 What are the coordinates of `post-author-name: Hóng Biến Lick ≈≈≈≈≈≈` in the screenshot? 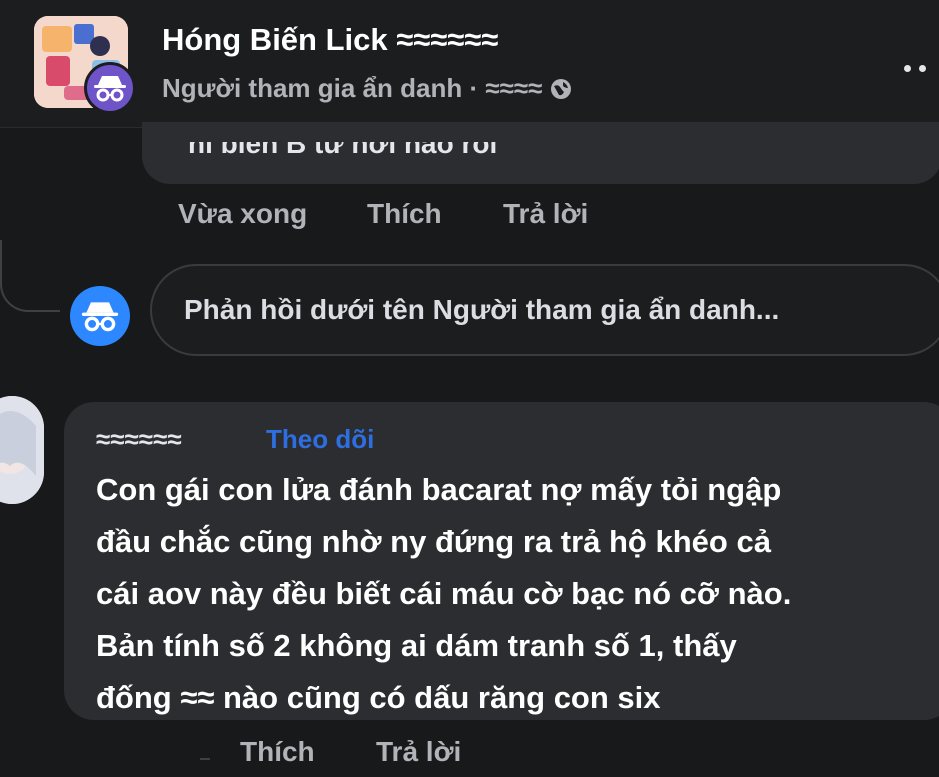 It's located at (330, 40).